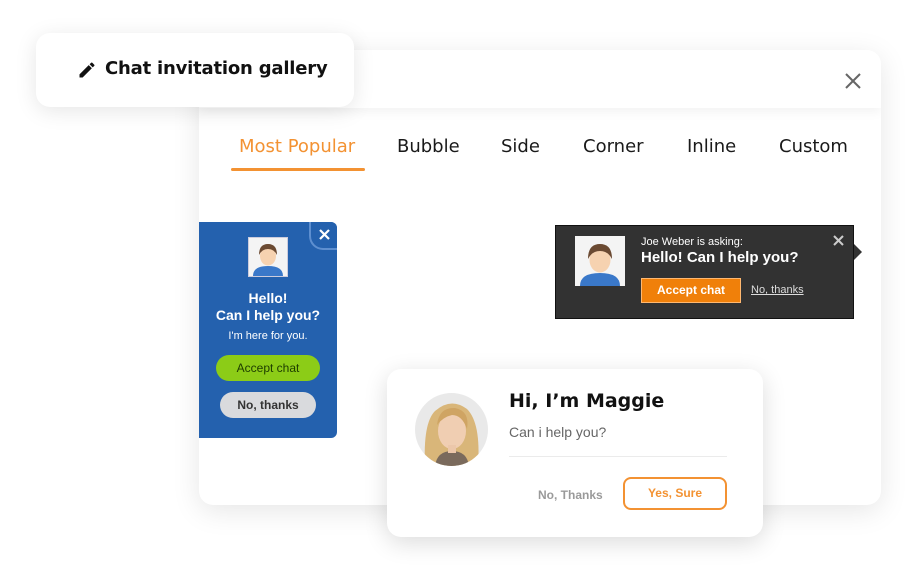 Image resolution: width=918 pixels, height=578 pixels. I want to click on tab-bubble: Bubble, so click(428, 146).